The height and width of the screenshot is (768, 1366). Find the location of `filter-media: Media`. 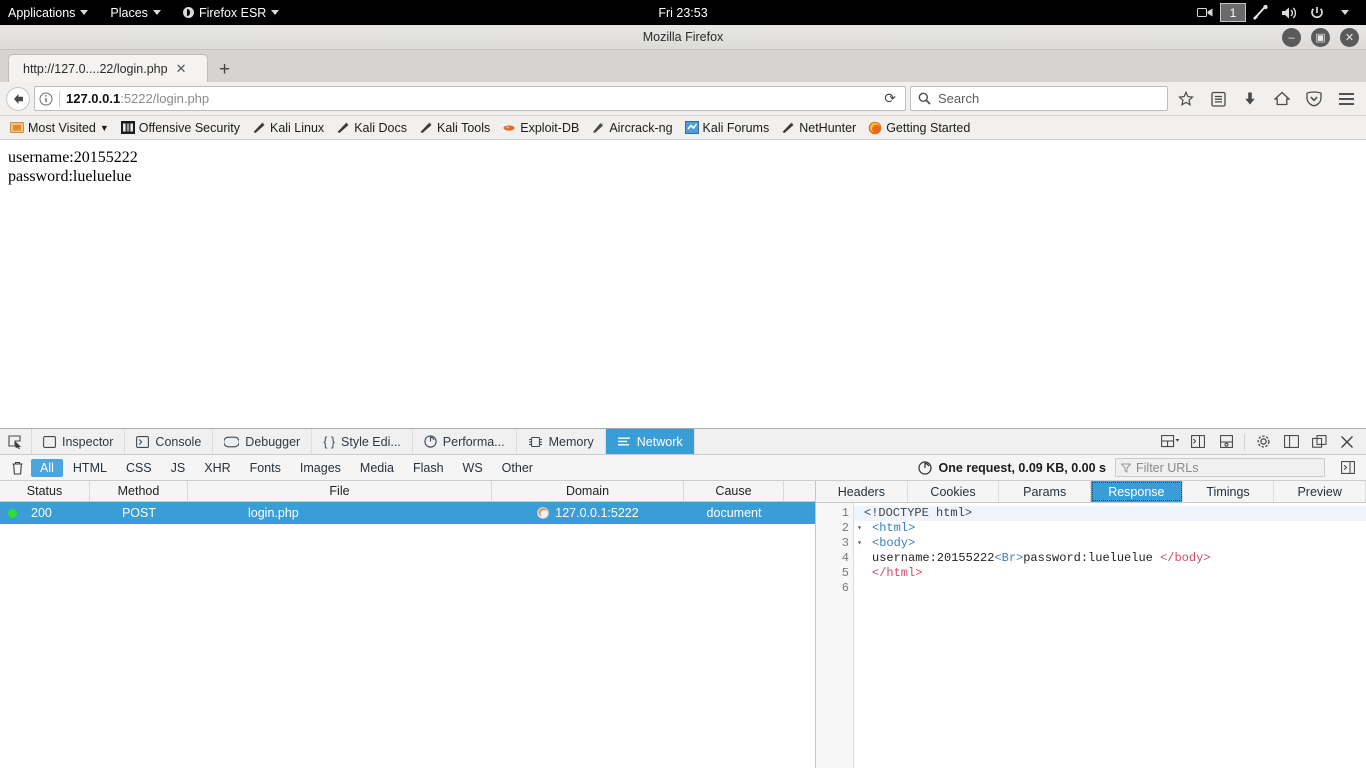

filter-media: Media is located at coordinates (377, 468).